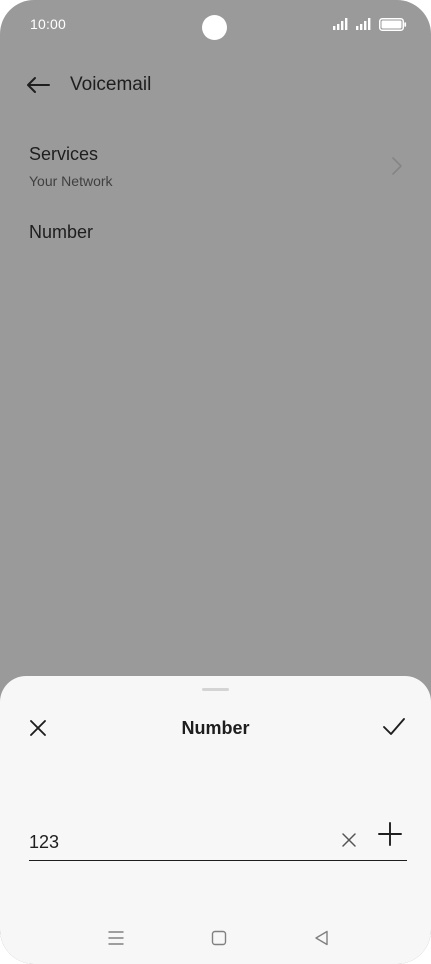 This screenshot has height=964, width=431. I want to click on status-bar: 10:00, so click(215, 25).